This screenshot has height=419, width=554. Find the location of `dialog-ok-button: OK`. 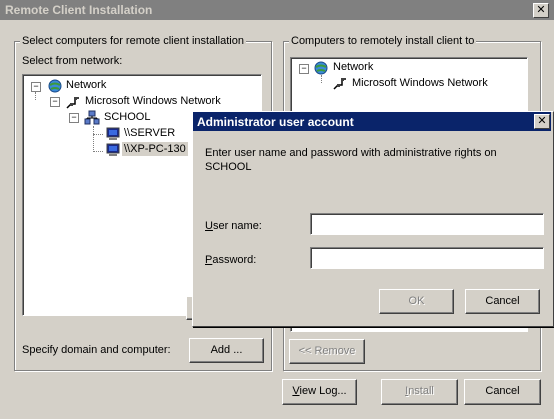

dialog-ok-button: OK is located at coordinates (416, 301).